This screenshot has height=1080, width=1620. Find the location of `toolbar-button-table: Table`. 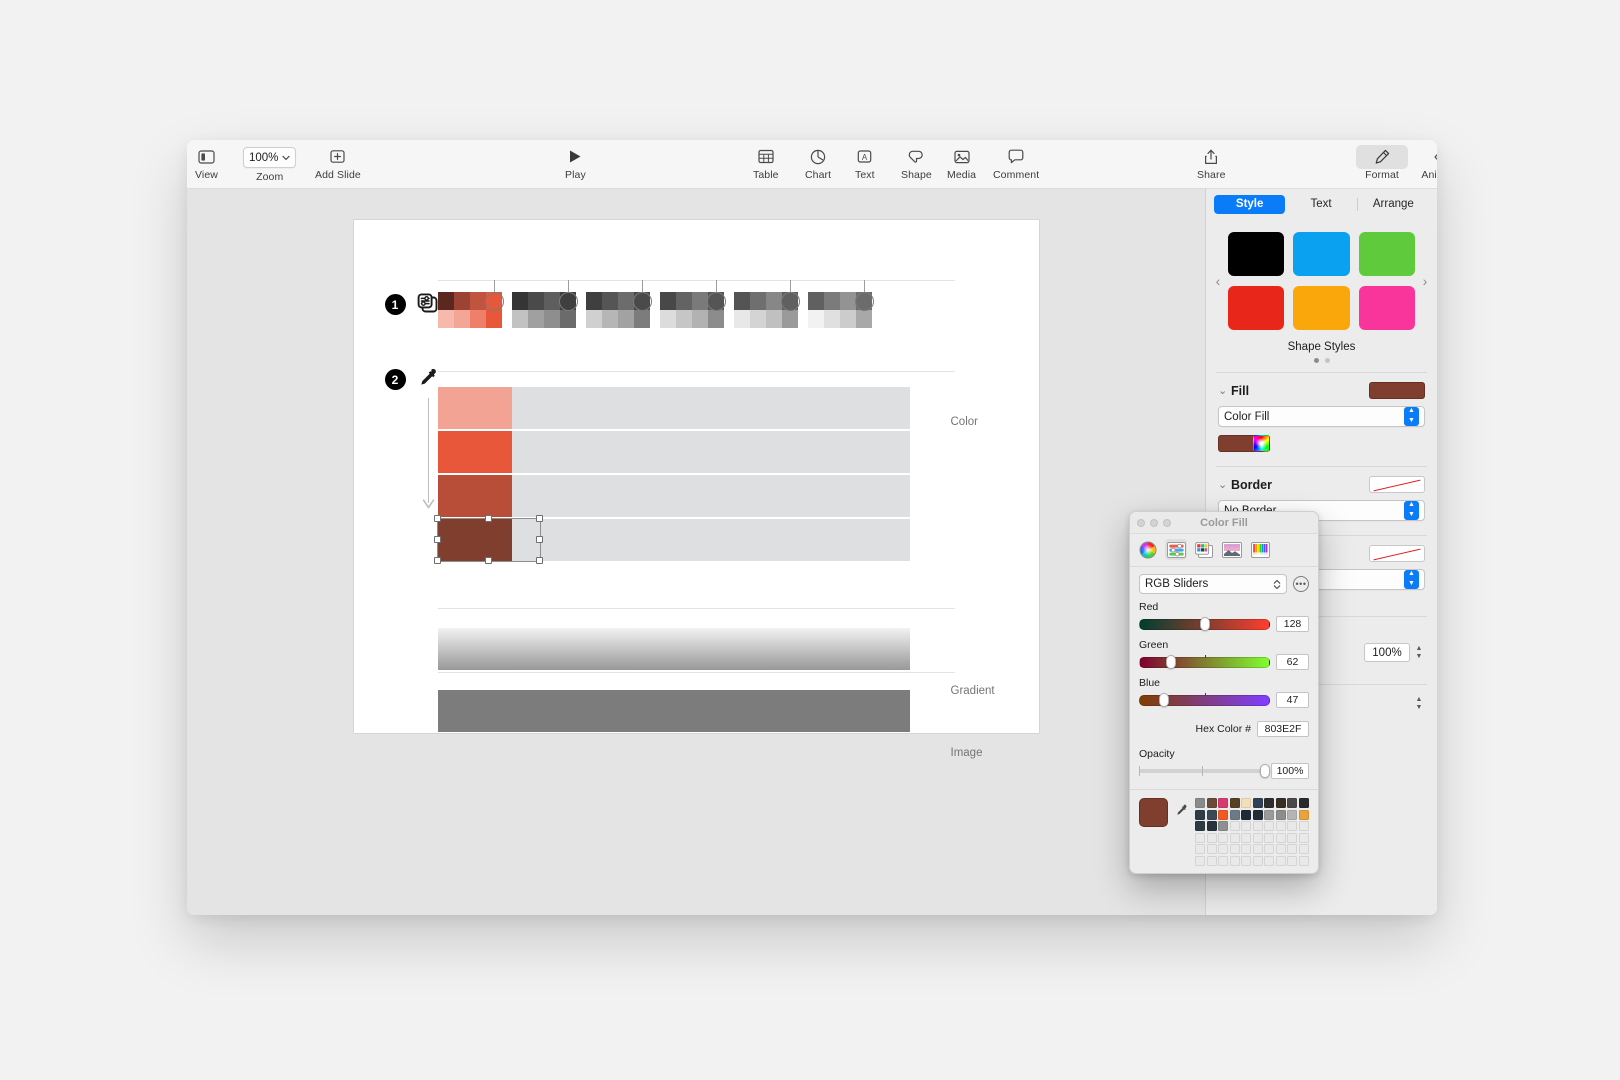

toolbar-button-table: Table is located at coordinates (766, 160).